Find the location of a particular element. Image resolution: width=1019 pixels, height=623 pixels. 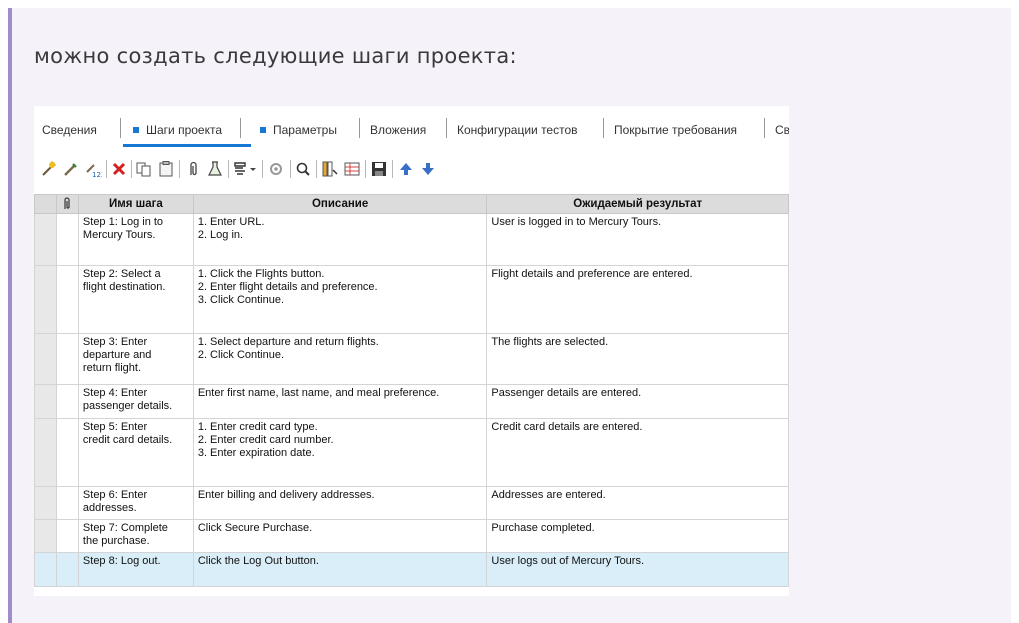

step-name-cell: Step 5: Enter credit card details. is located at coordinates (135, 452).